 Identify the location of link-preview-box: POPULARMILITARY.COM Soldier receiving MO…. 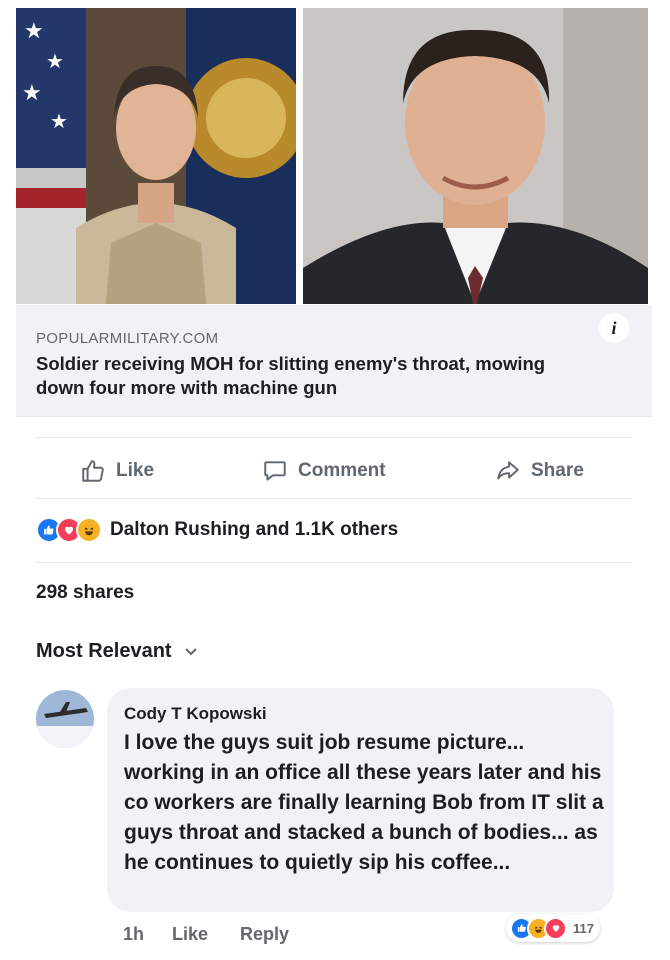
(334, 361).